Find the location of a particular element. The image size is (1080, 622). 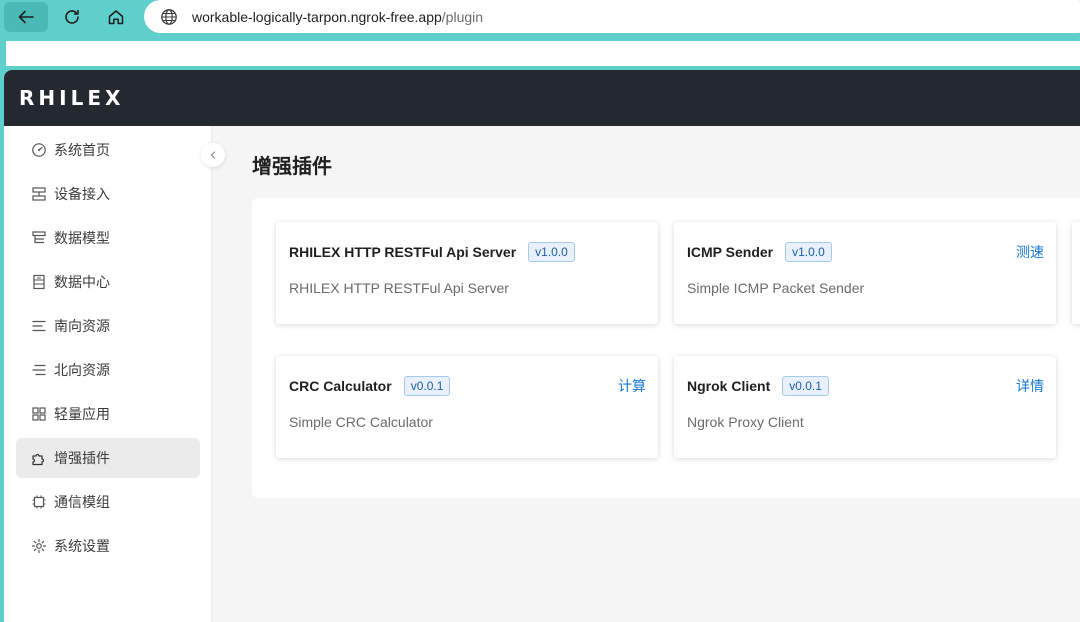

plugin-description: RHILEX HTTP RESTFul Api Server is located at coordinates (399, 288).